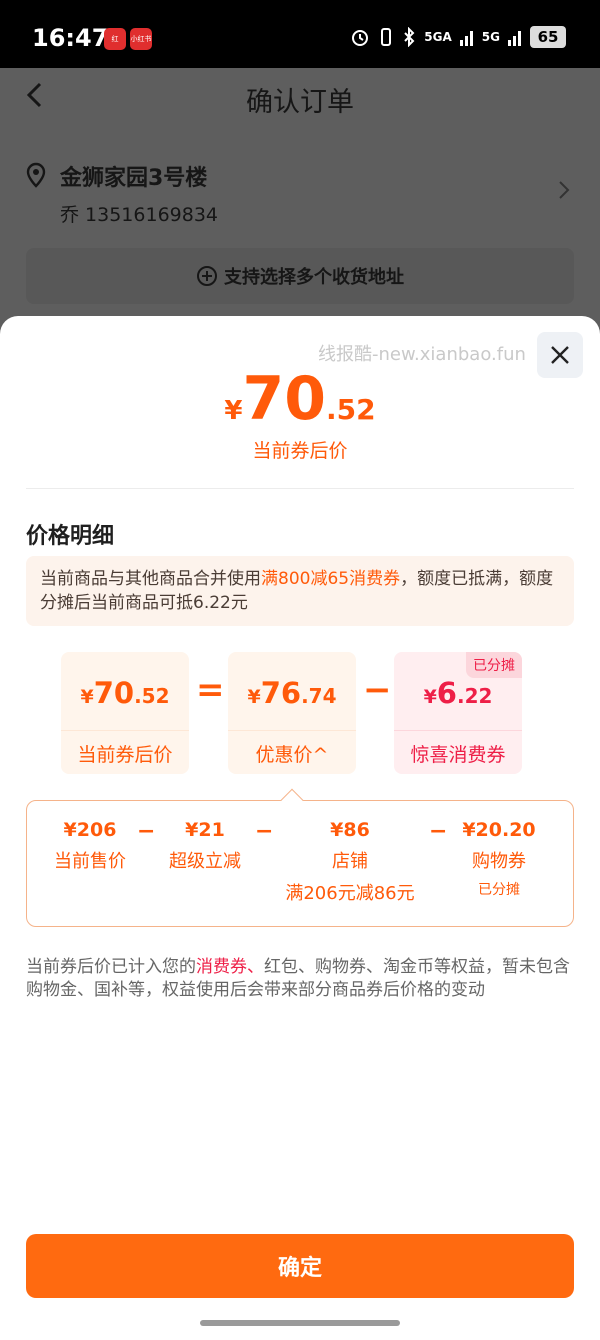 Image resolution: width=600 pixels, height=1340 pixels. Describe the element at coordinates (207, 276) in the screenshot. I see `add-circle-icon` at that location.